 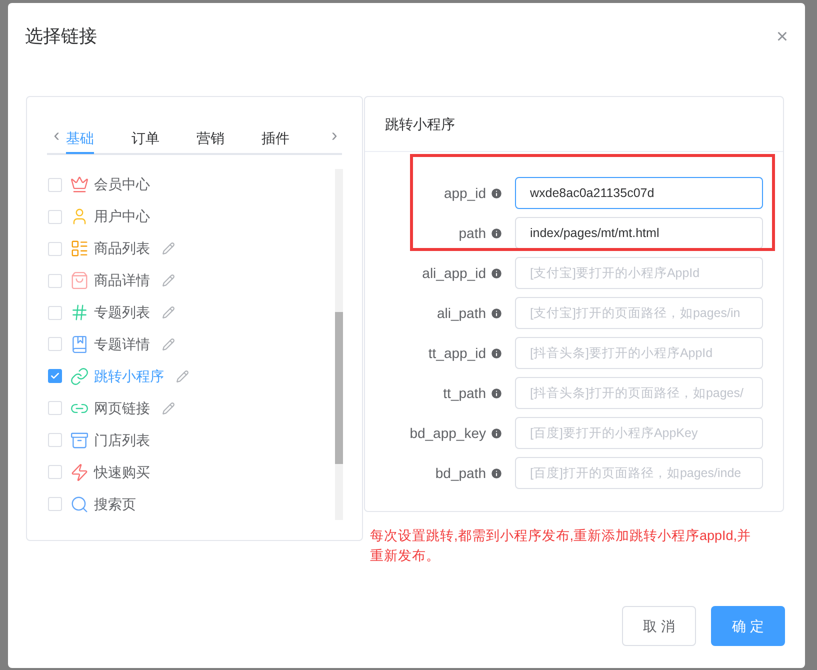 I want to click on link-label: 网页链接, so click(x=122, y=408).